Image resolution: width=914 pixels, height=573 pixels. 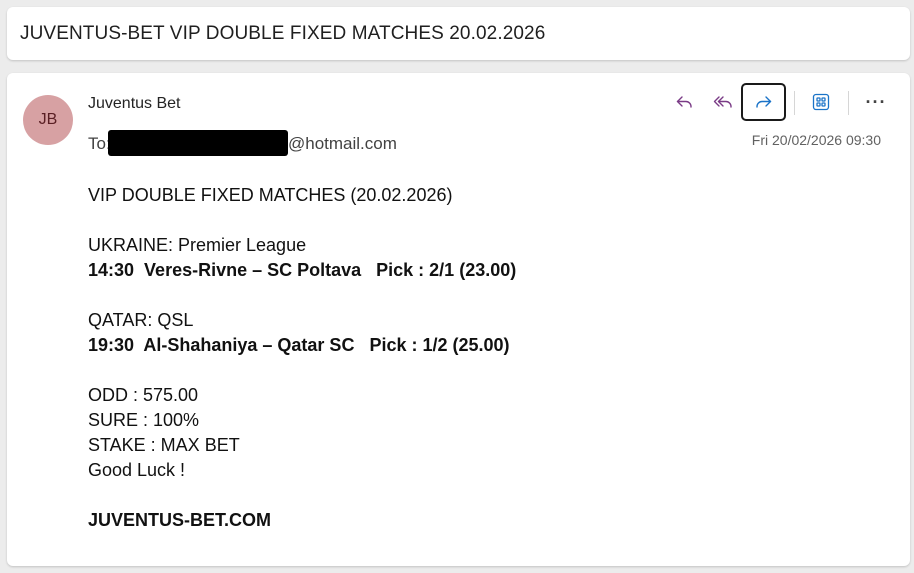 I want to click on more-icon: ···, so click(x=876, y=102).